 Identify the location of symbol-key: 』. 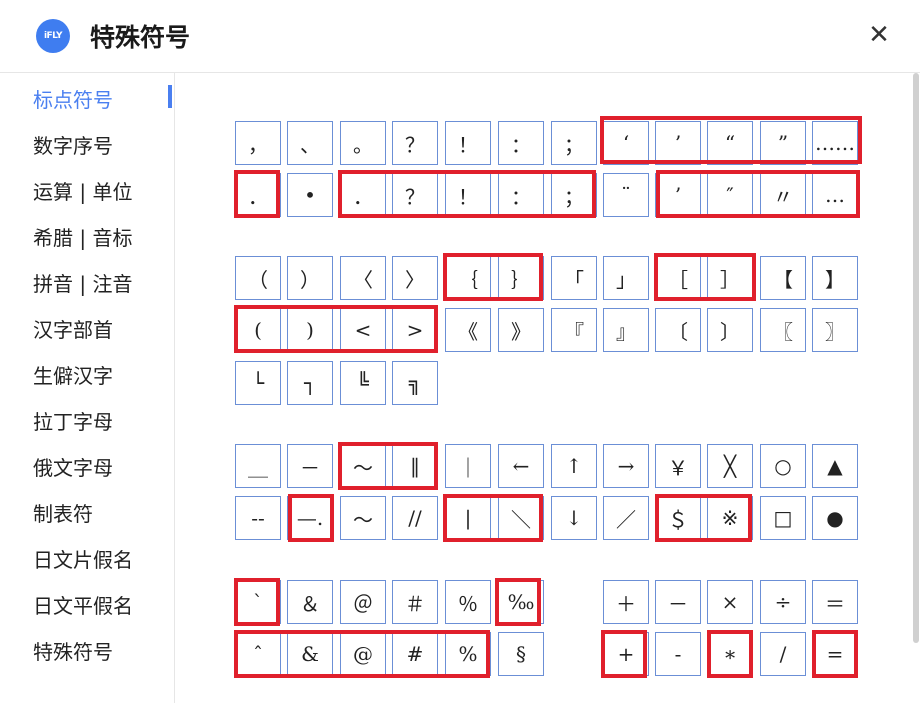
(626, 330).